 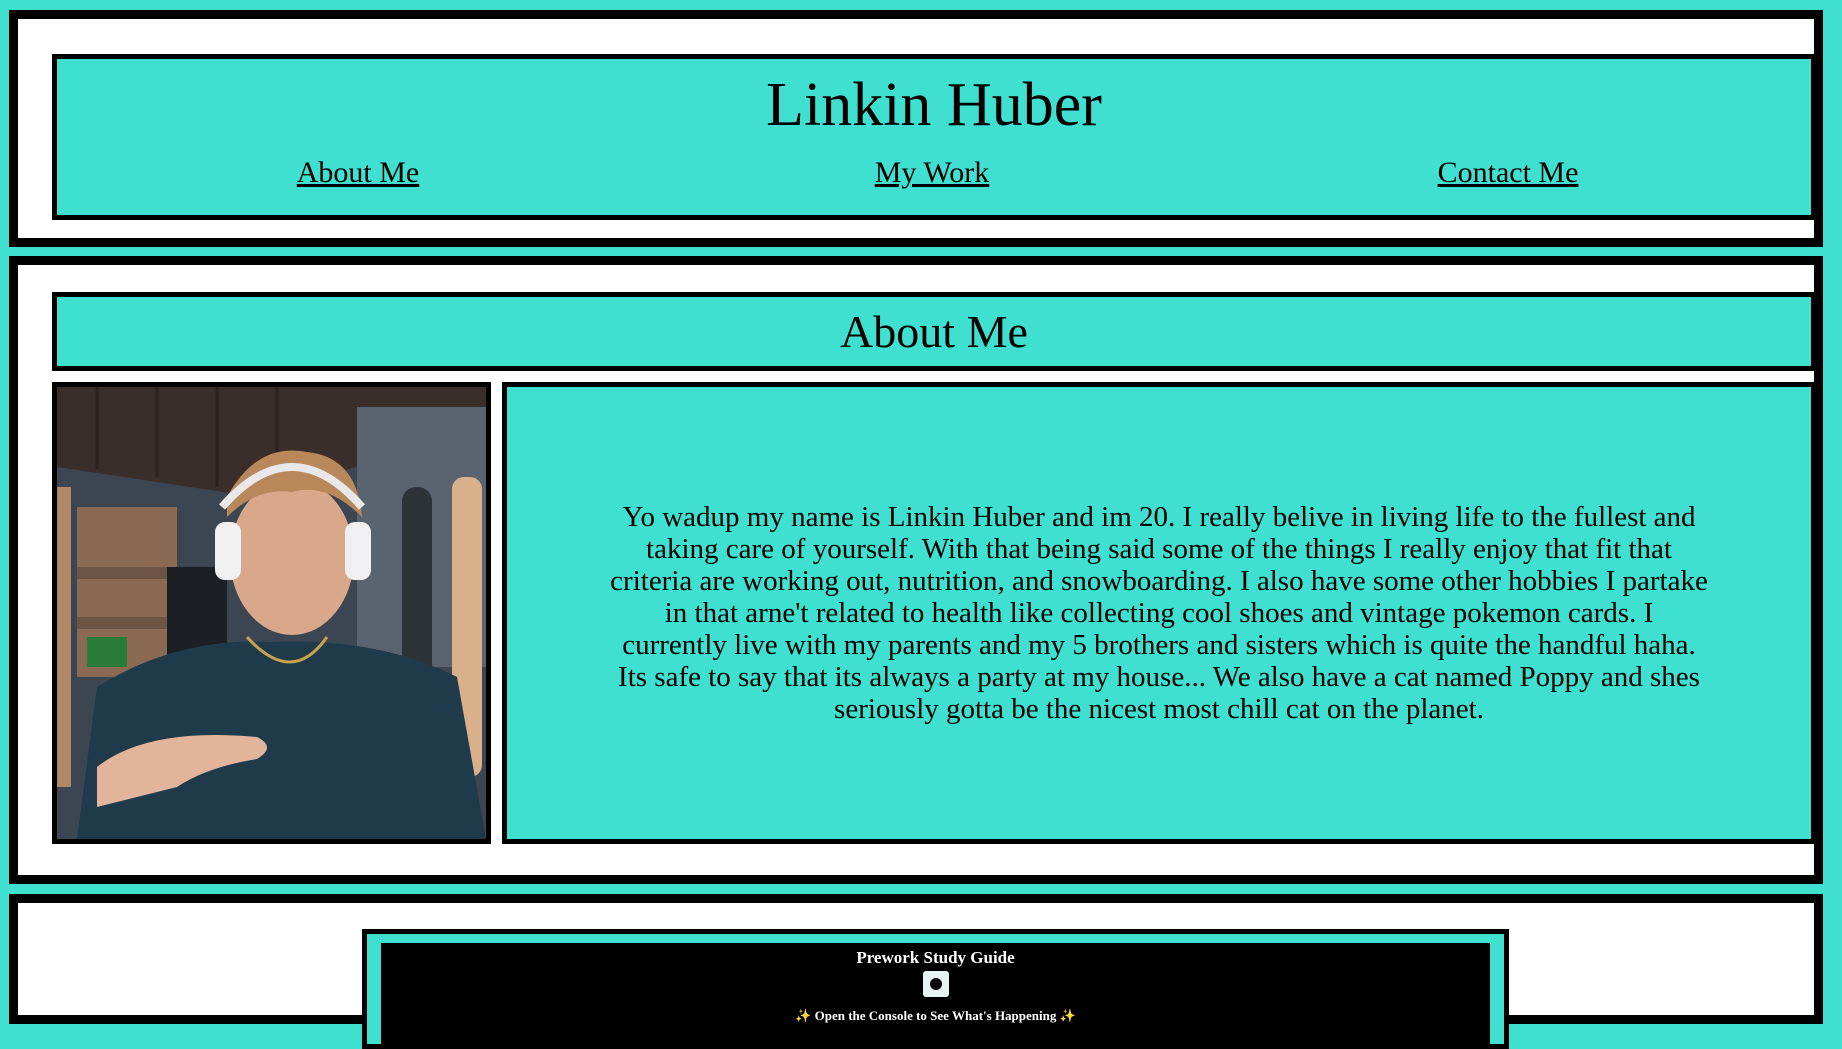 What do you see at coordinates (358, 173) in the screenshot?
I see `nav-link-about-me: About Me` at bounding box center [358, 173].